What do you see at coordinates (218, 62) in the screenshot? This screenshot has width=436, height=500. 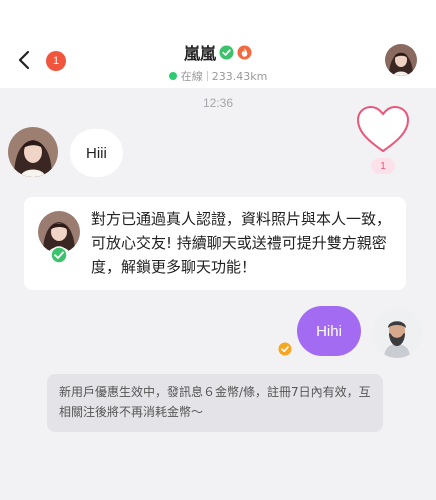 I see `chat-title: 嵐嵐 在線 233.43km` at bounding box center [218, 62].